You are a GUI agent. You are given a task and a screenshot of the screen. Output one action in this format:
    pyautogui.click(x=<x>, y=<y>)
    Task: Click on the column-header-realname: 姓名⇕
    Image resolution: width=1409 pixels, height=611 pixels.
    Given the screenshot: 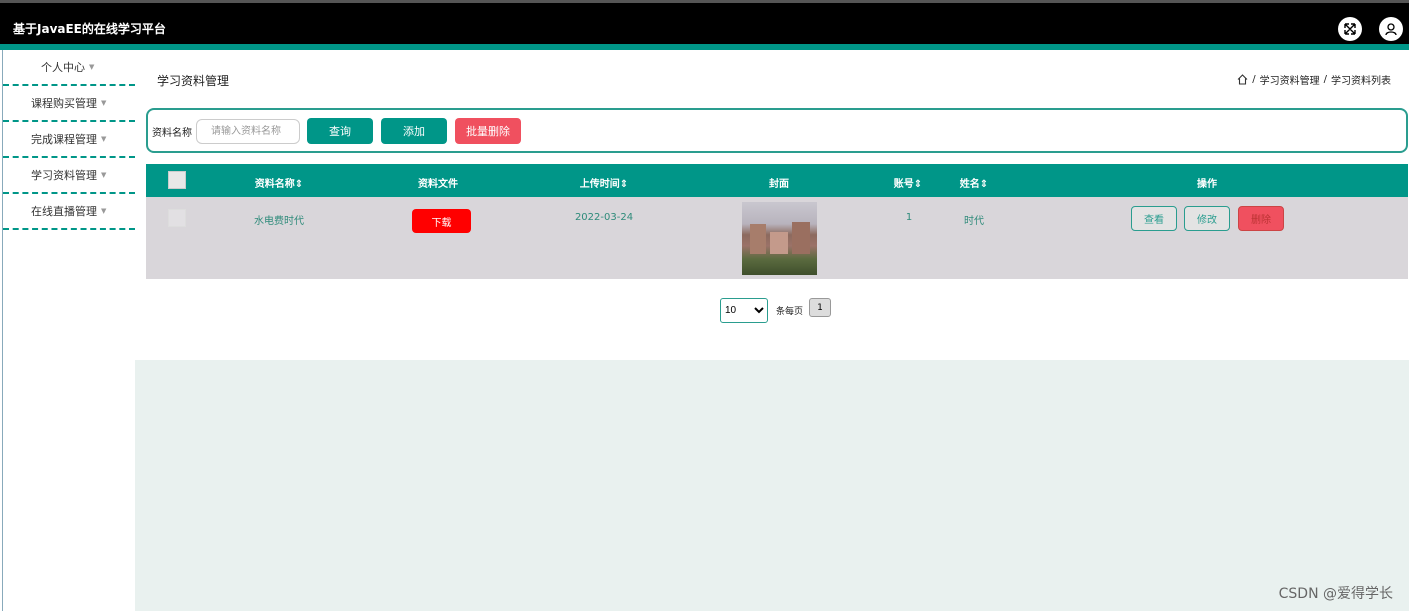 What is the action you would take?
    pyautogui.click(x=974, y=182)
    